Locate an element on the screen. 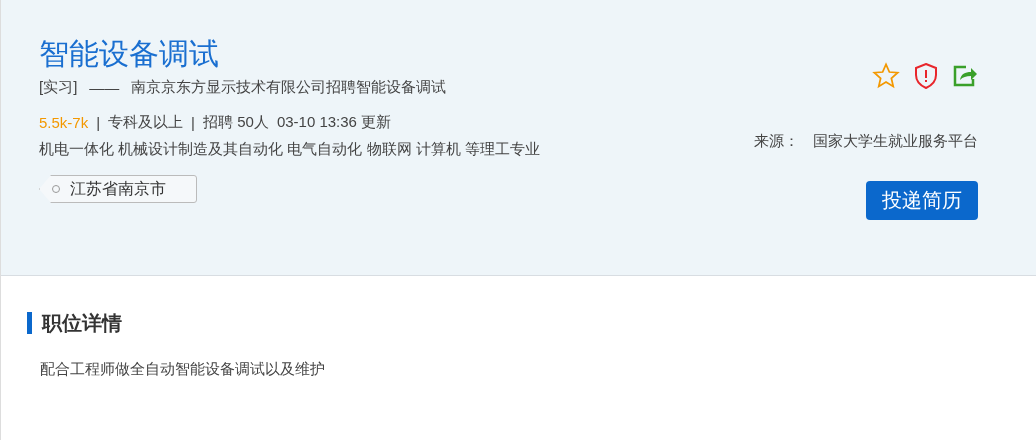  source-name: 国家大学生就业服务平台 is located at coordinates (895, 141).